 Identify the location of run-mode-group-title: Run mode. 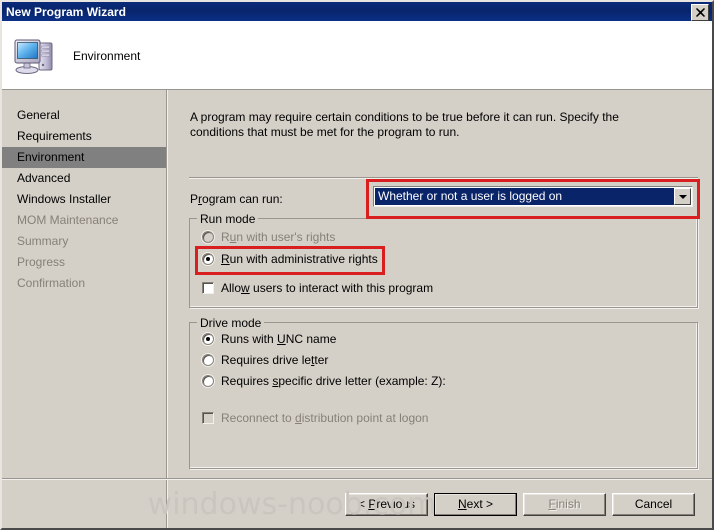
(228, 219).